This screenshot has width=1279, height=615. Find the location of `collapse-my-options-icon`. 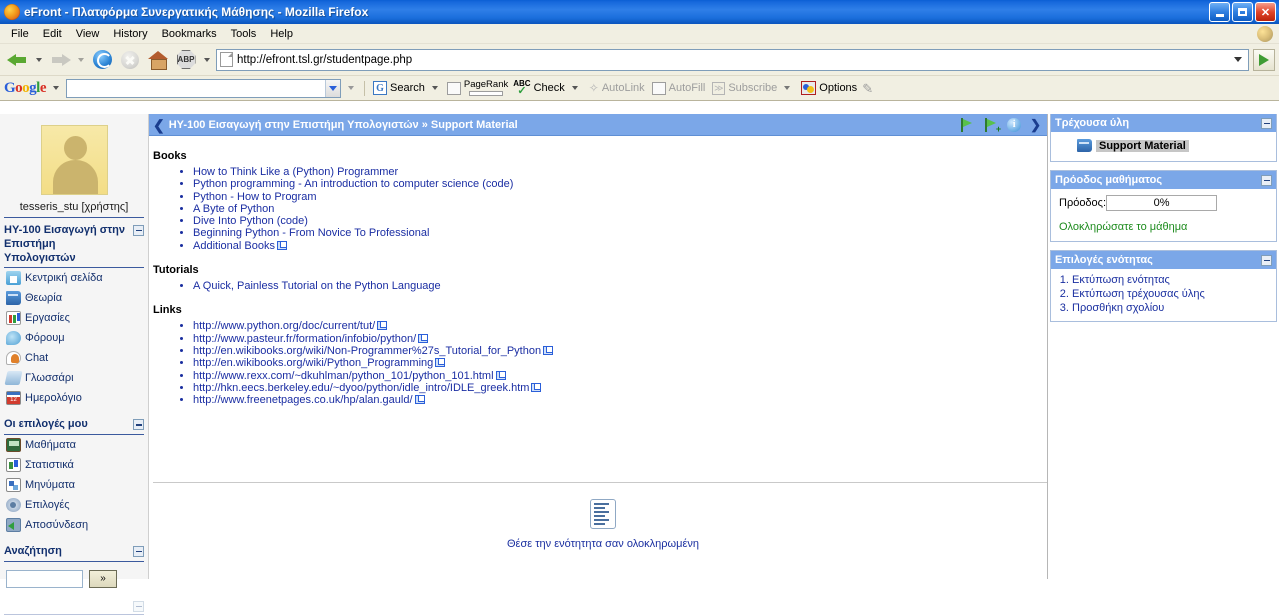

collapse-my-options-icon is located at coordinates (138, 424).